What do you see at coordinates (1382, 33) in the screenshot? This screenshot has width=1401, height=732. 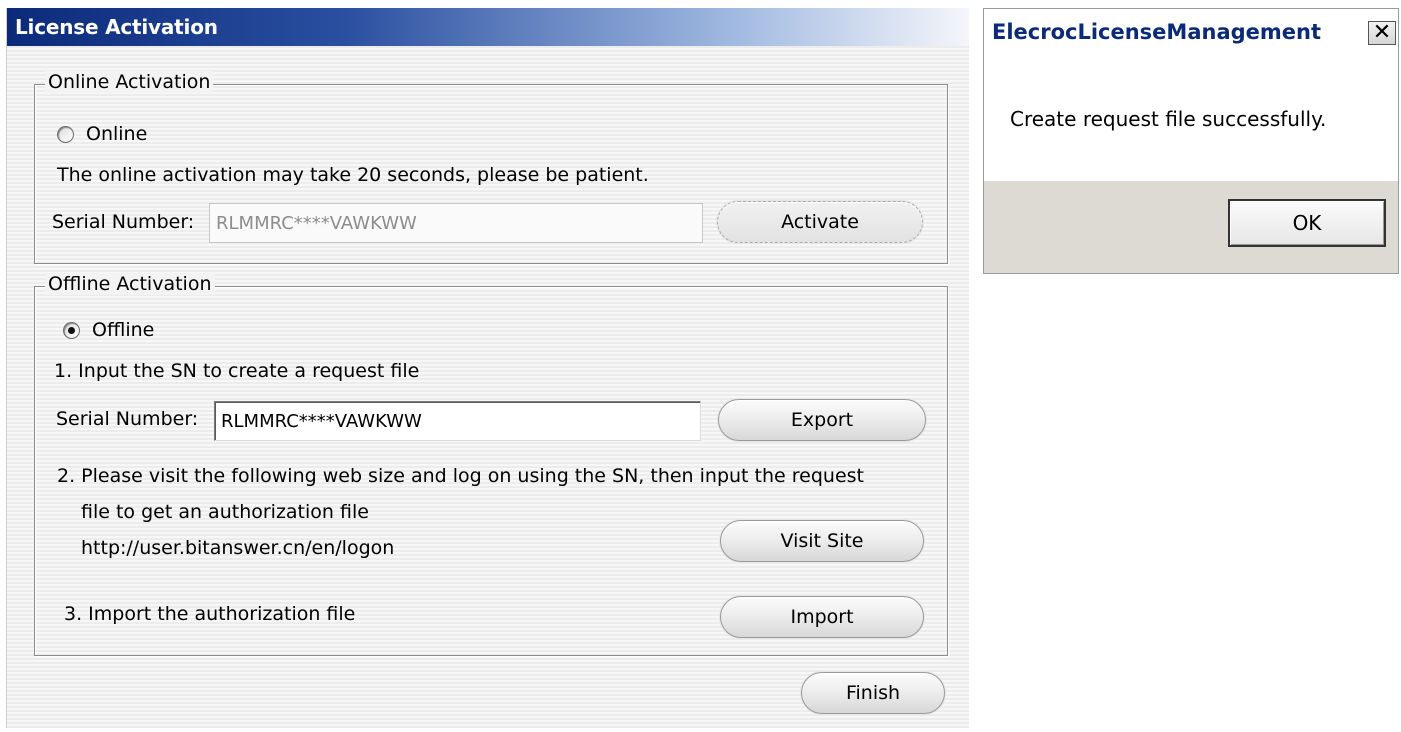 I see `close-icon: ✕` at bounding box center [1382, 33].